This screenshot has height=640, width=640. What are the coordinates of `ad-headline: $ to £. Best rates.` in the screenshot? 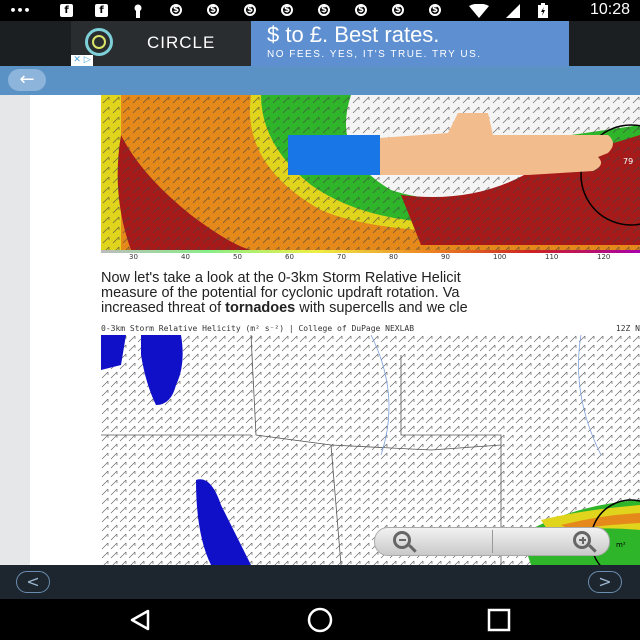 It's located at (353, 34).